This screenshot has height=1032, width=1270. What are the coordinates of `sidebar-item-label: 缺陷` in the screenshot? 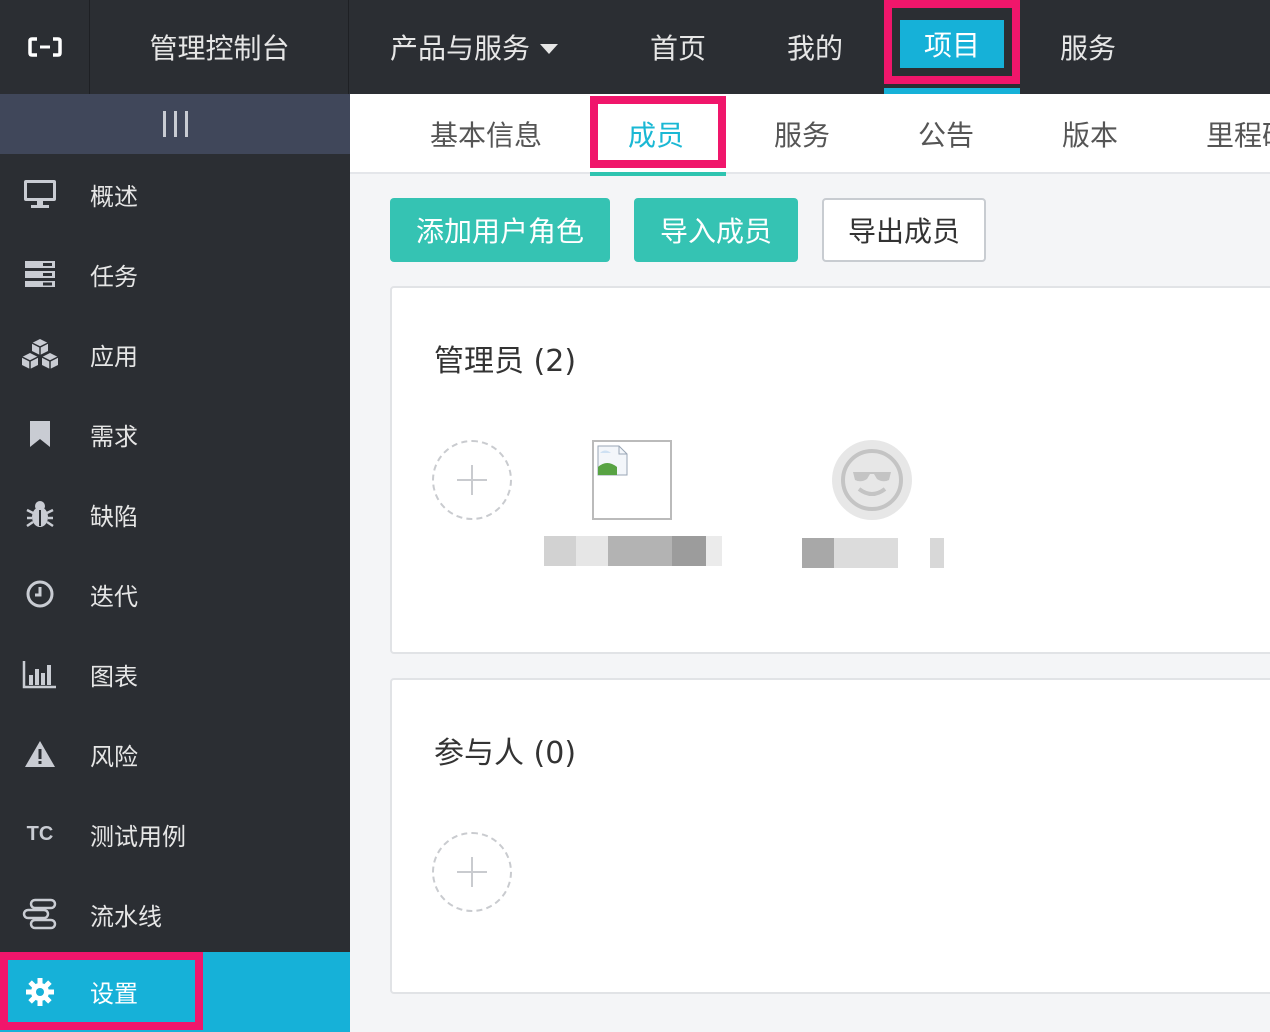 It's located at (114, 516).